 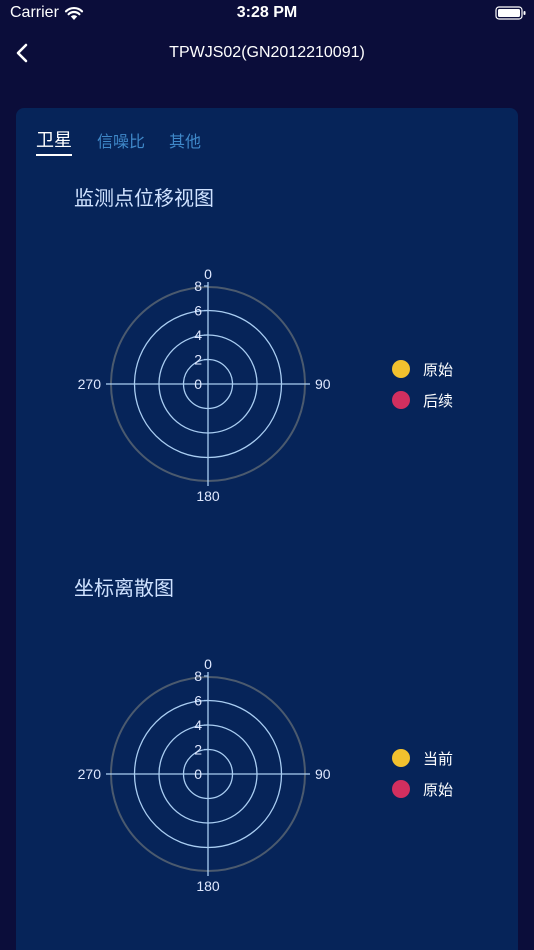 I want to click on status-time: 3:28 PM, so click(x=267, y=12).